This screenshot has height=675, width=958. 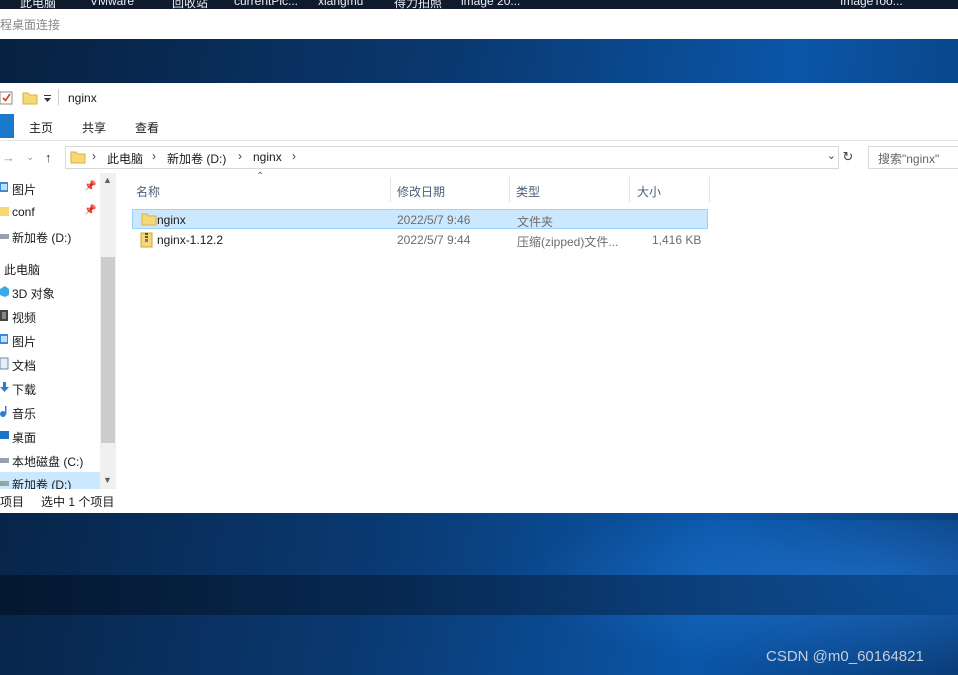 What do you see at coordinates (267, 157) in the screenshot?
I see `breadcrumb-nginx: nginx` at bounding box center [267, 157].